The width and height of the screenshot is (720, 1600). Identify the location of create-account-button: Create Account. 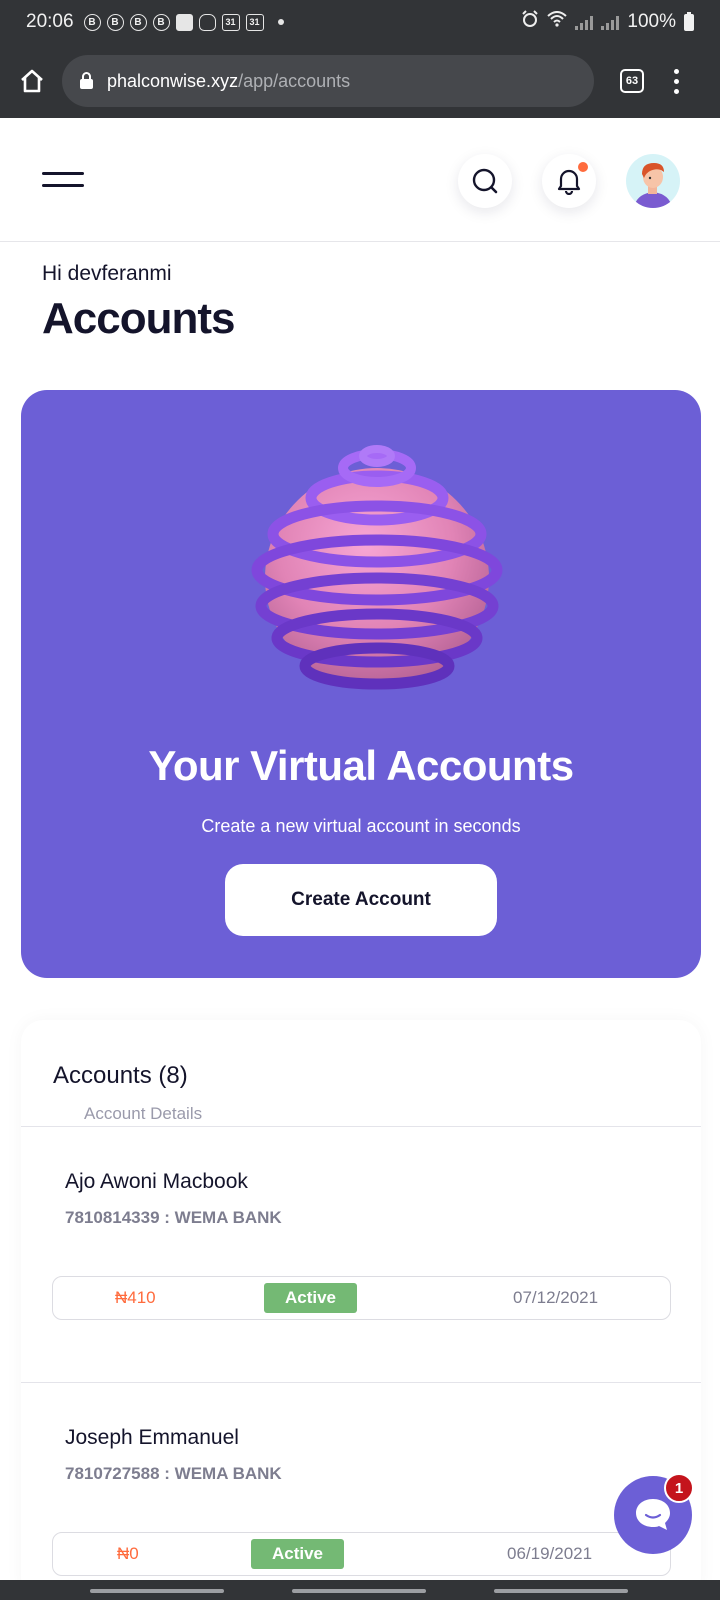
(361, 900).